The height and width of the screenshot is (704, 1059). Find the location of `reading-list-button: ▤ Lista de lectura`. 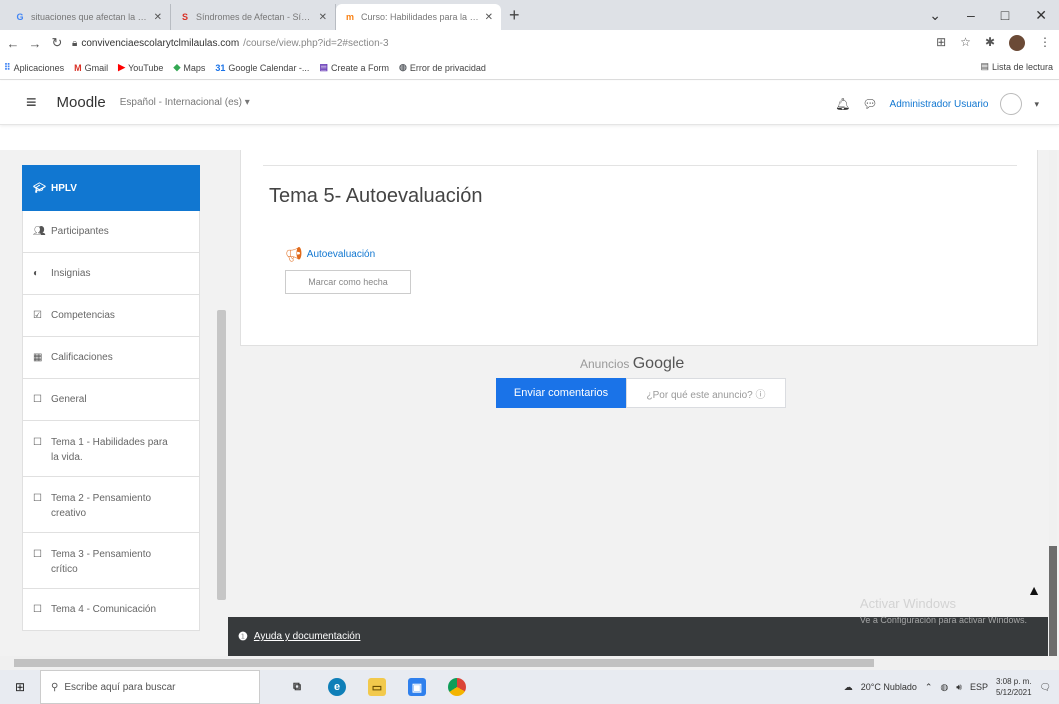

reading-list-button: ▤ Lista de lectura is located at coordinates (1016, 66).